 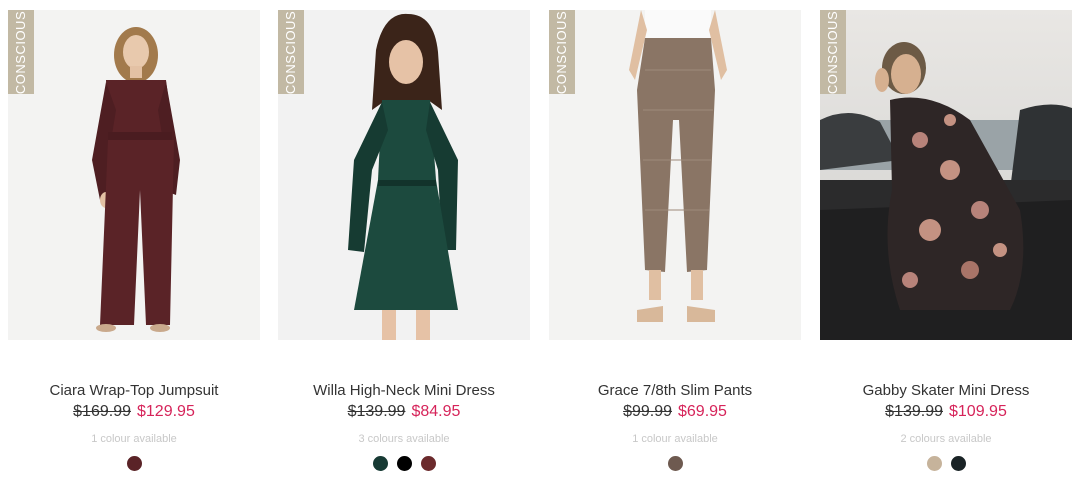 What do you see at coordinates (102, 411) in the screenshot?
I see `original-price: $169.99` at bounding box center [102, 411].